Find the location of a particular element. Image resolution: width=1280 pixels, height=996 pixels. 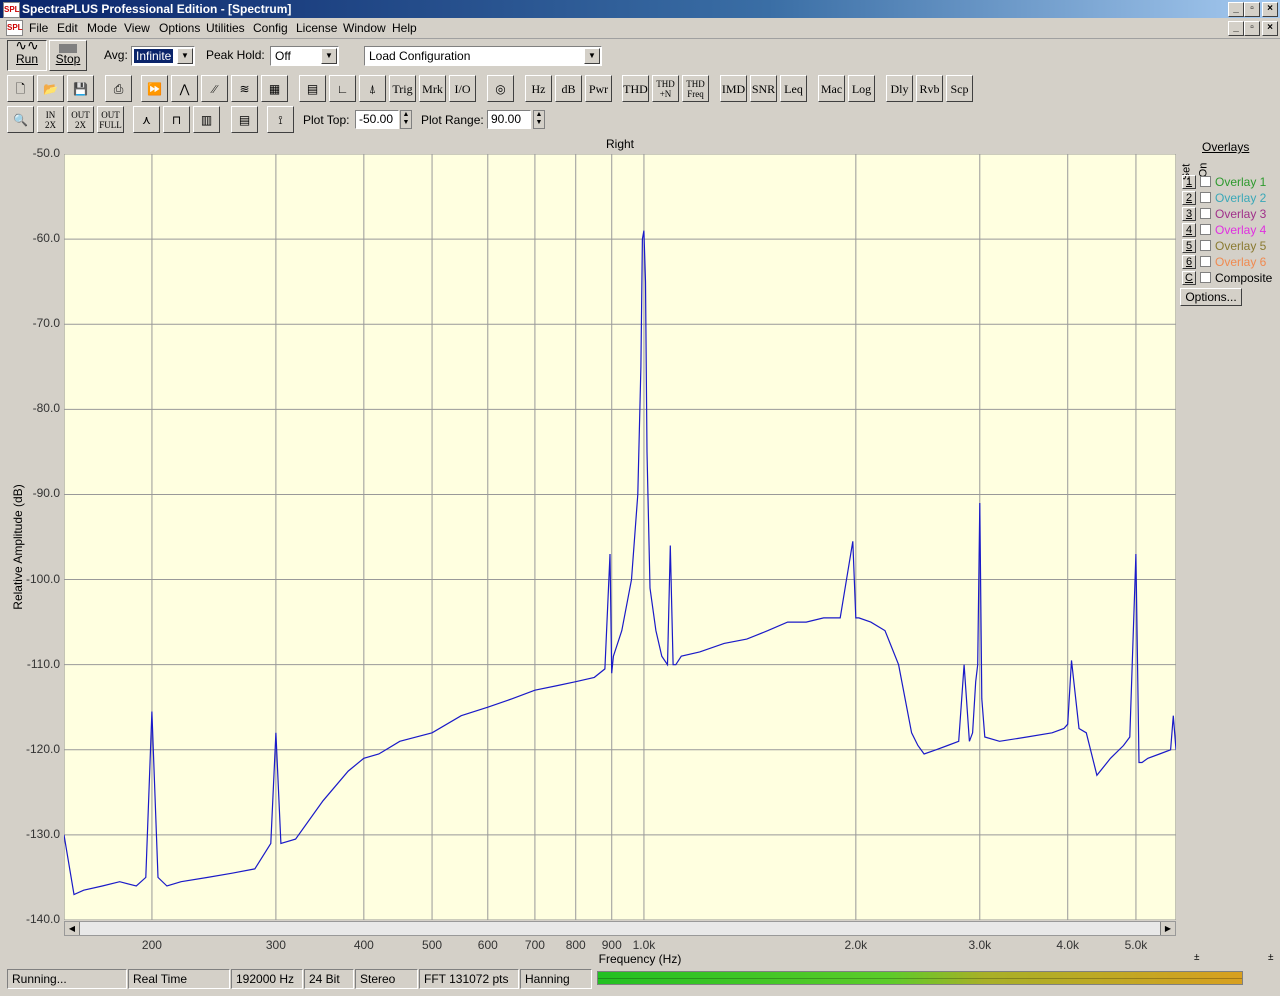

dly-button: Dly is located at coordinates (899, 88).